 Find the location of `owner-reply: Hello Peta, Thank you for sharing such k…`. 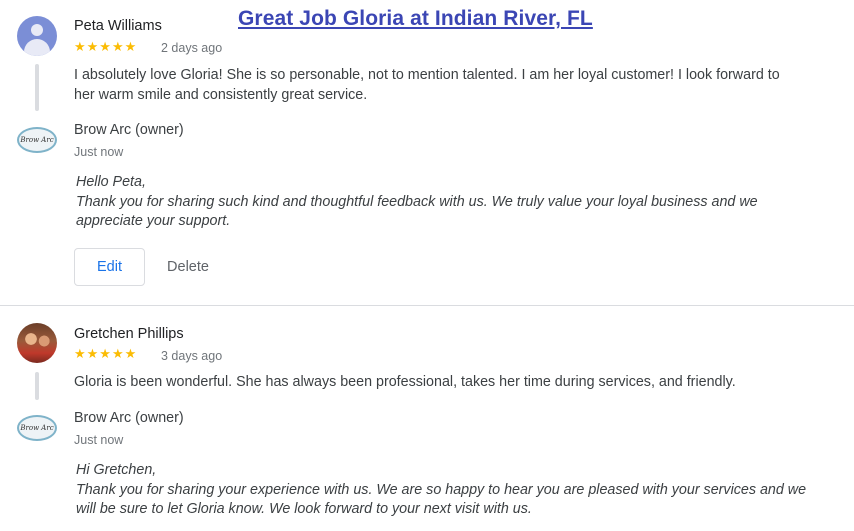

owner-reply: Hello Peta, Thank you for sharing such k… is located at coordinates (452, 202).